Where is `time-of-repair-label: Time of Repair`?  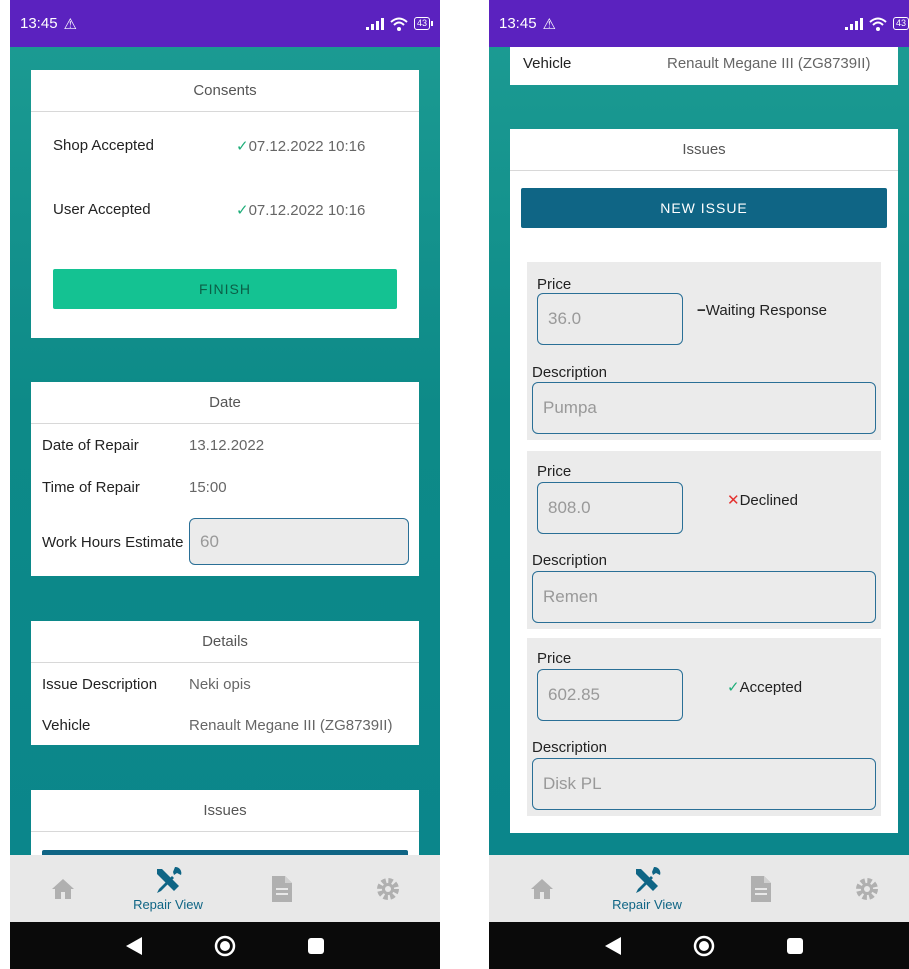
time-of-repair-label: Time of Repair is located at coordinates (91, 487).